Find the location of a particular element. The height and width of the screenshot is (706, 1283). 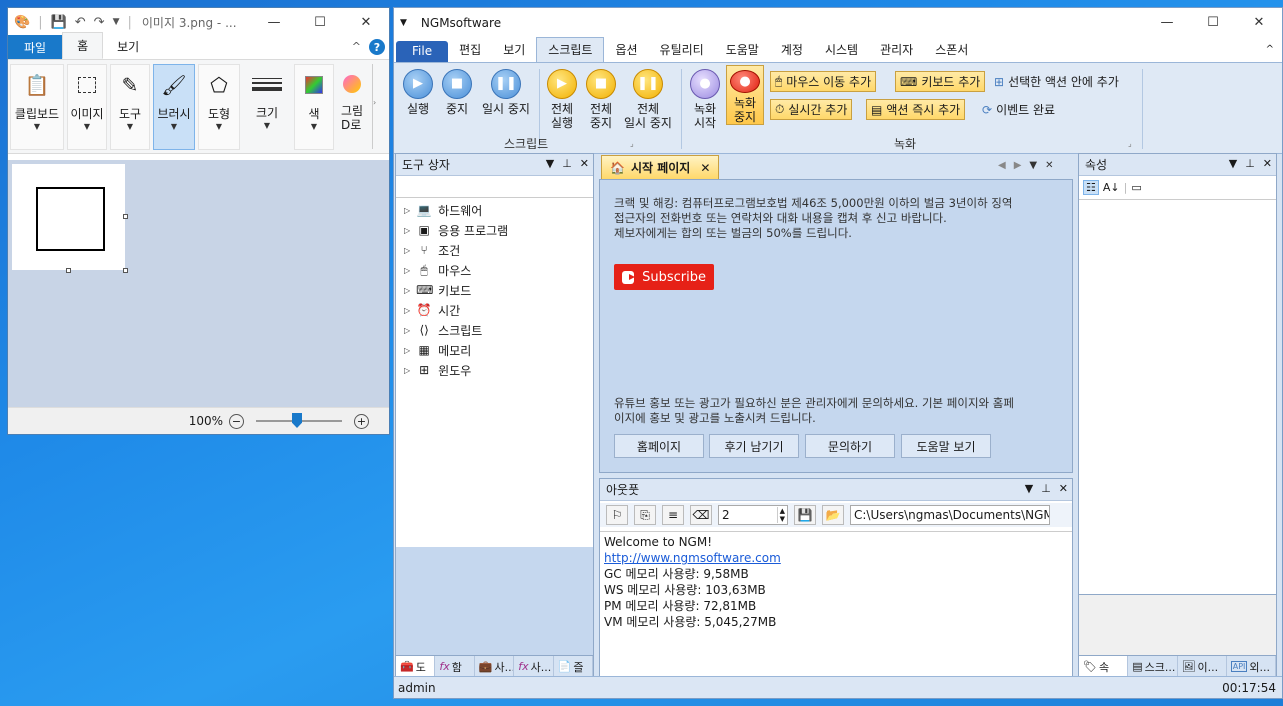

add-mouse-move-button: 🖱 마우스 이동 추가 is located at coordinates (823, 81).